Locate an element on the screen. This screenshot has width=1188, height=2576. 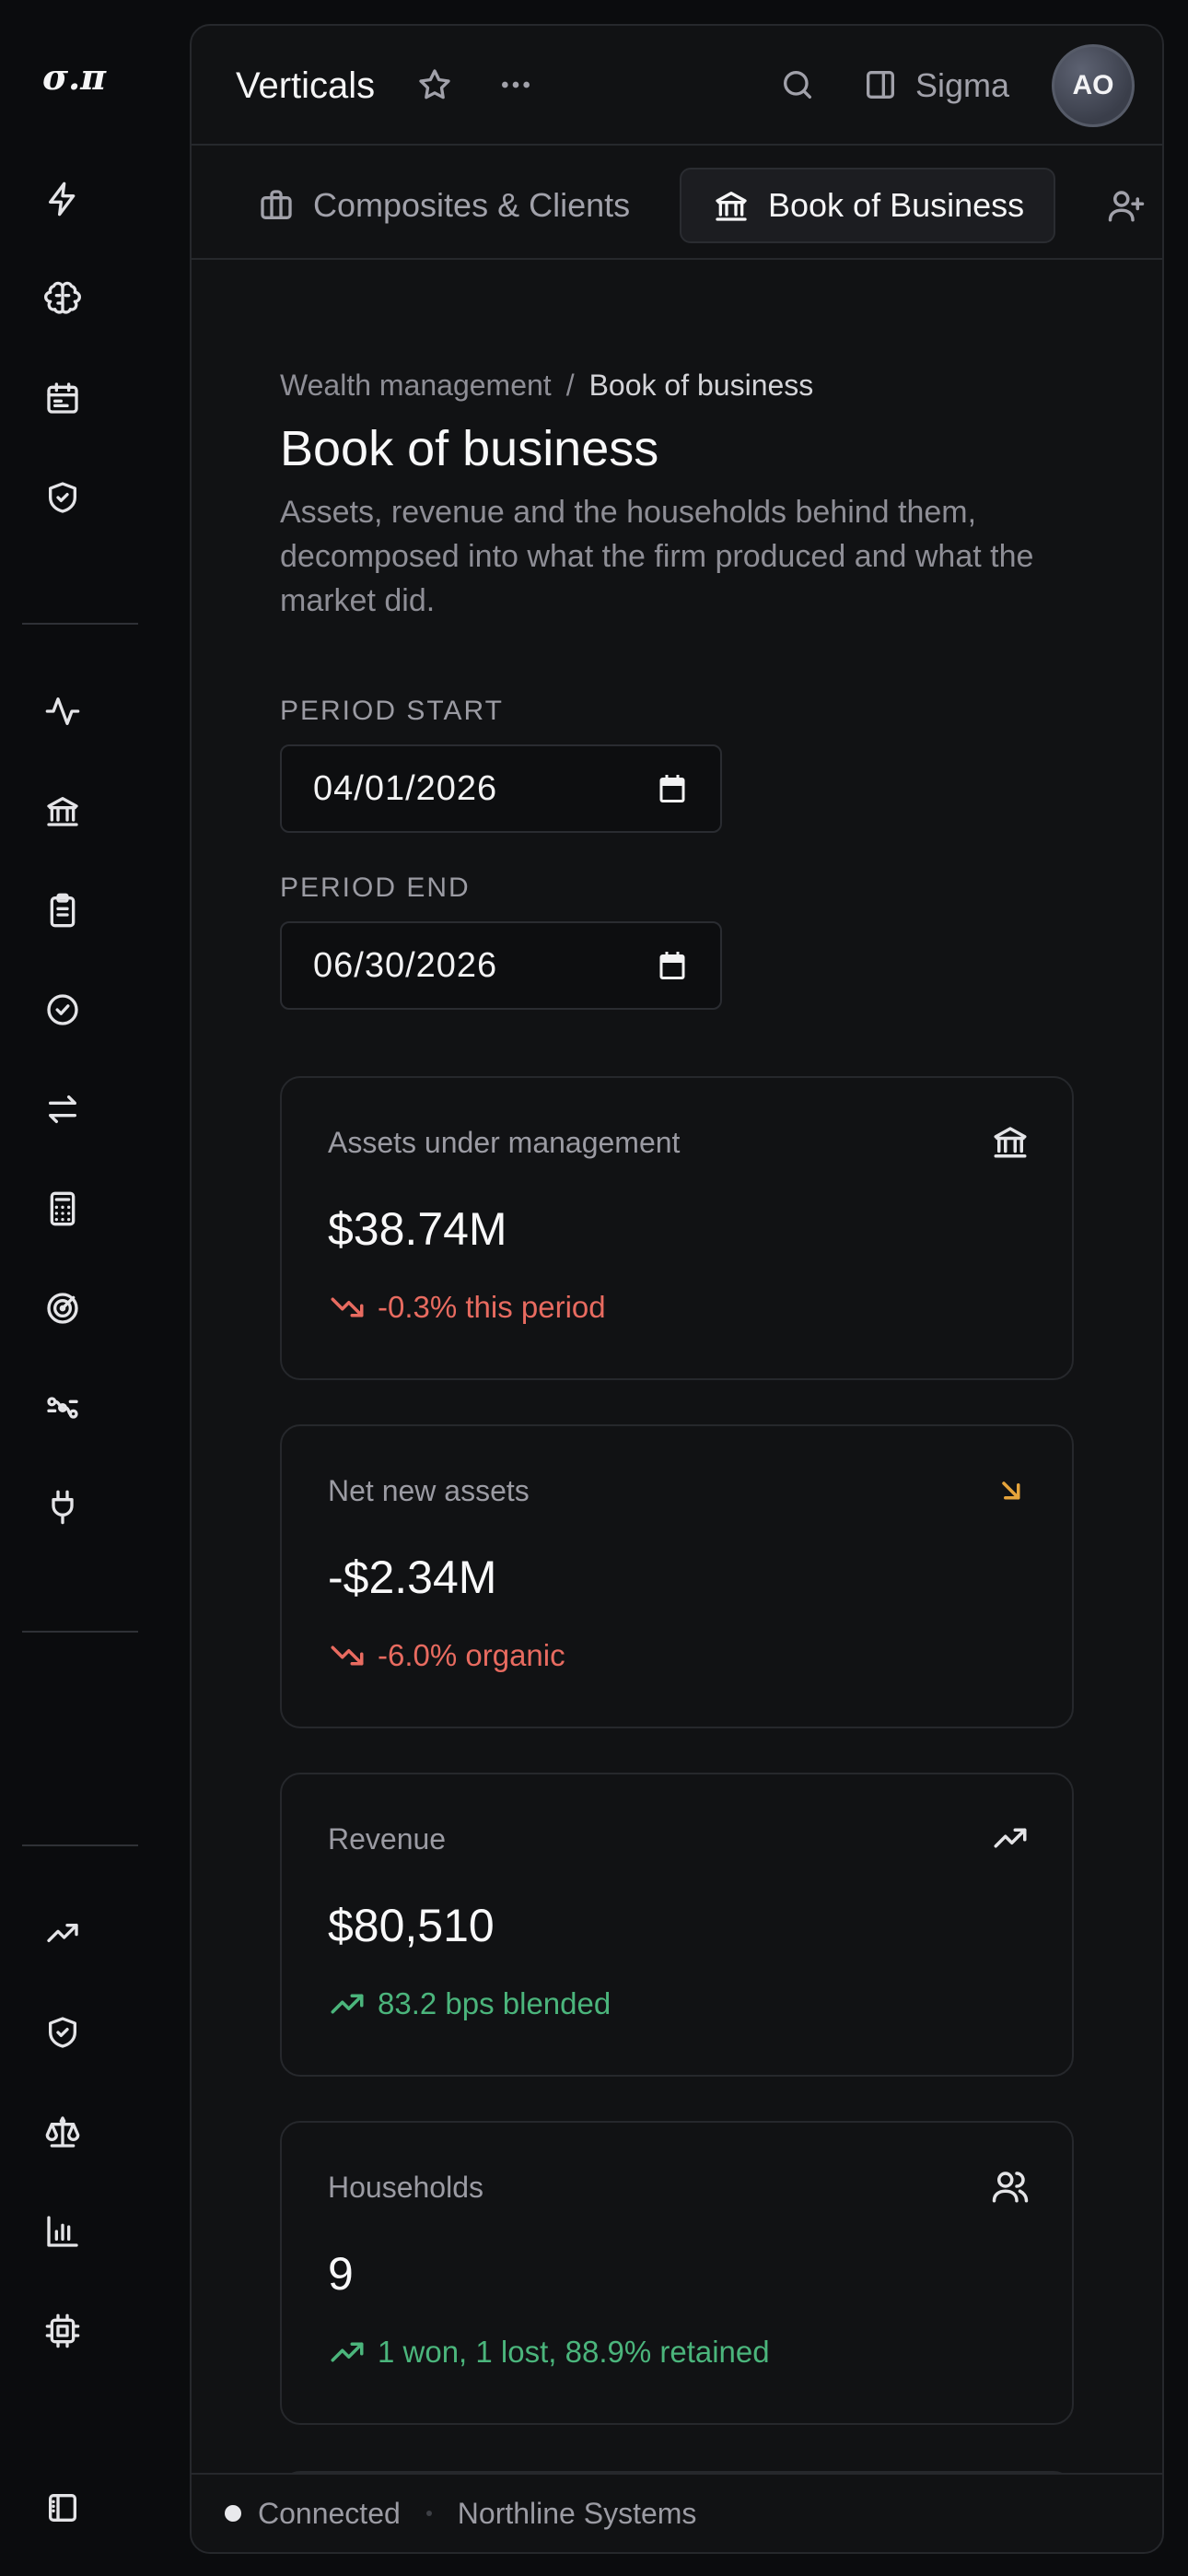
card-delta: 83.2 bps blended is located at coordinates (469, 2004).